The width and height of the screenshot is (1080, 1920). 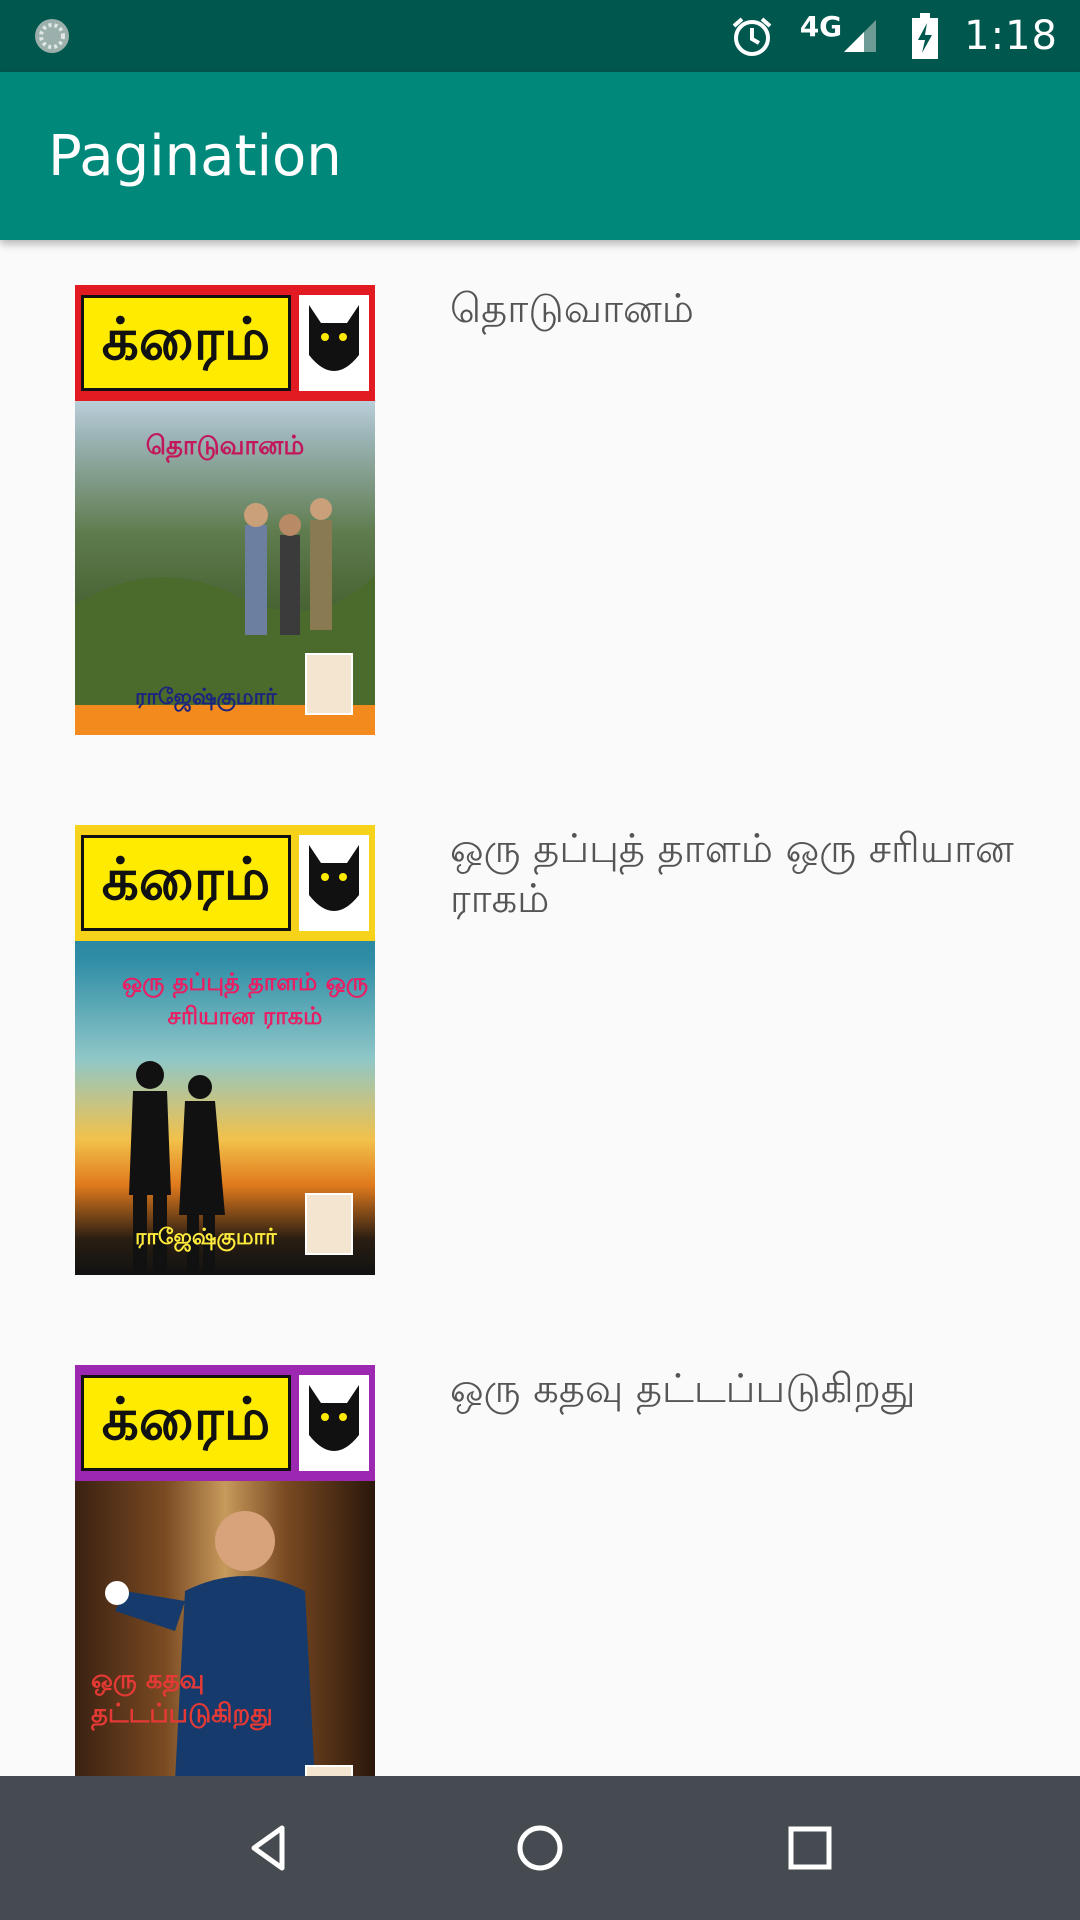 I want to click on book-cover-image: க்ரைம் ஒரு கதவு தட்டப்படுகிறது, so click(x=225, y=1570).